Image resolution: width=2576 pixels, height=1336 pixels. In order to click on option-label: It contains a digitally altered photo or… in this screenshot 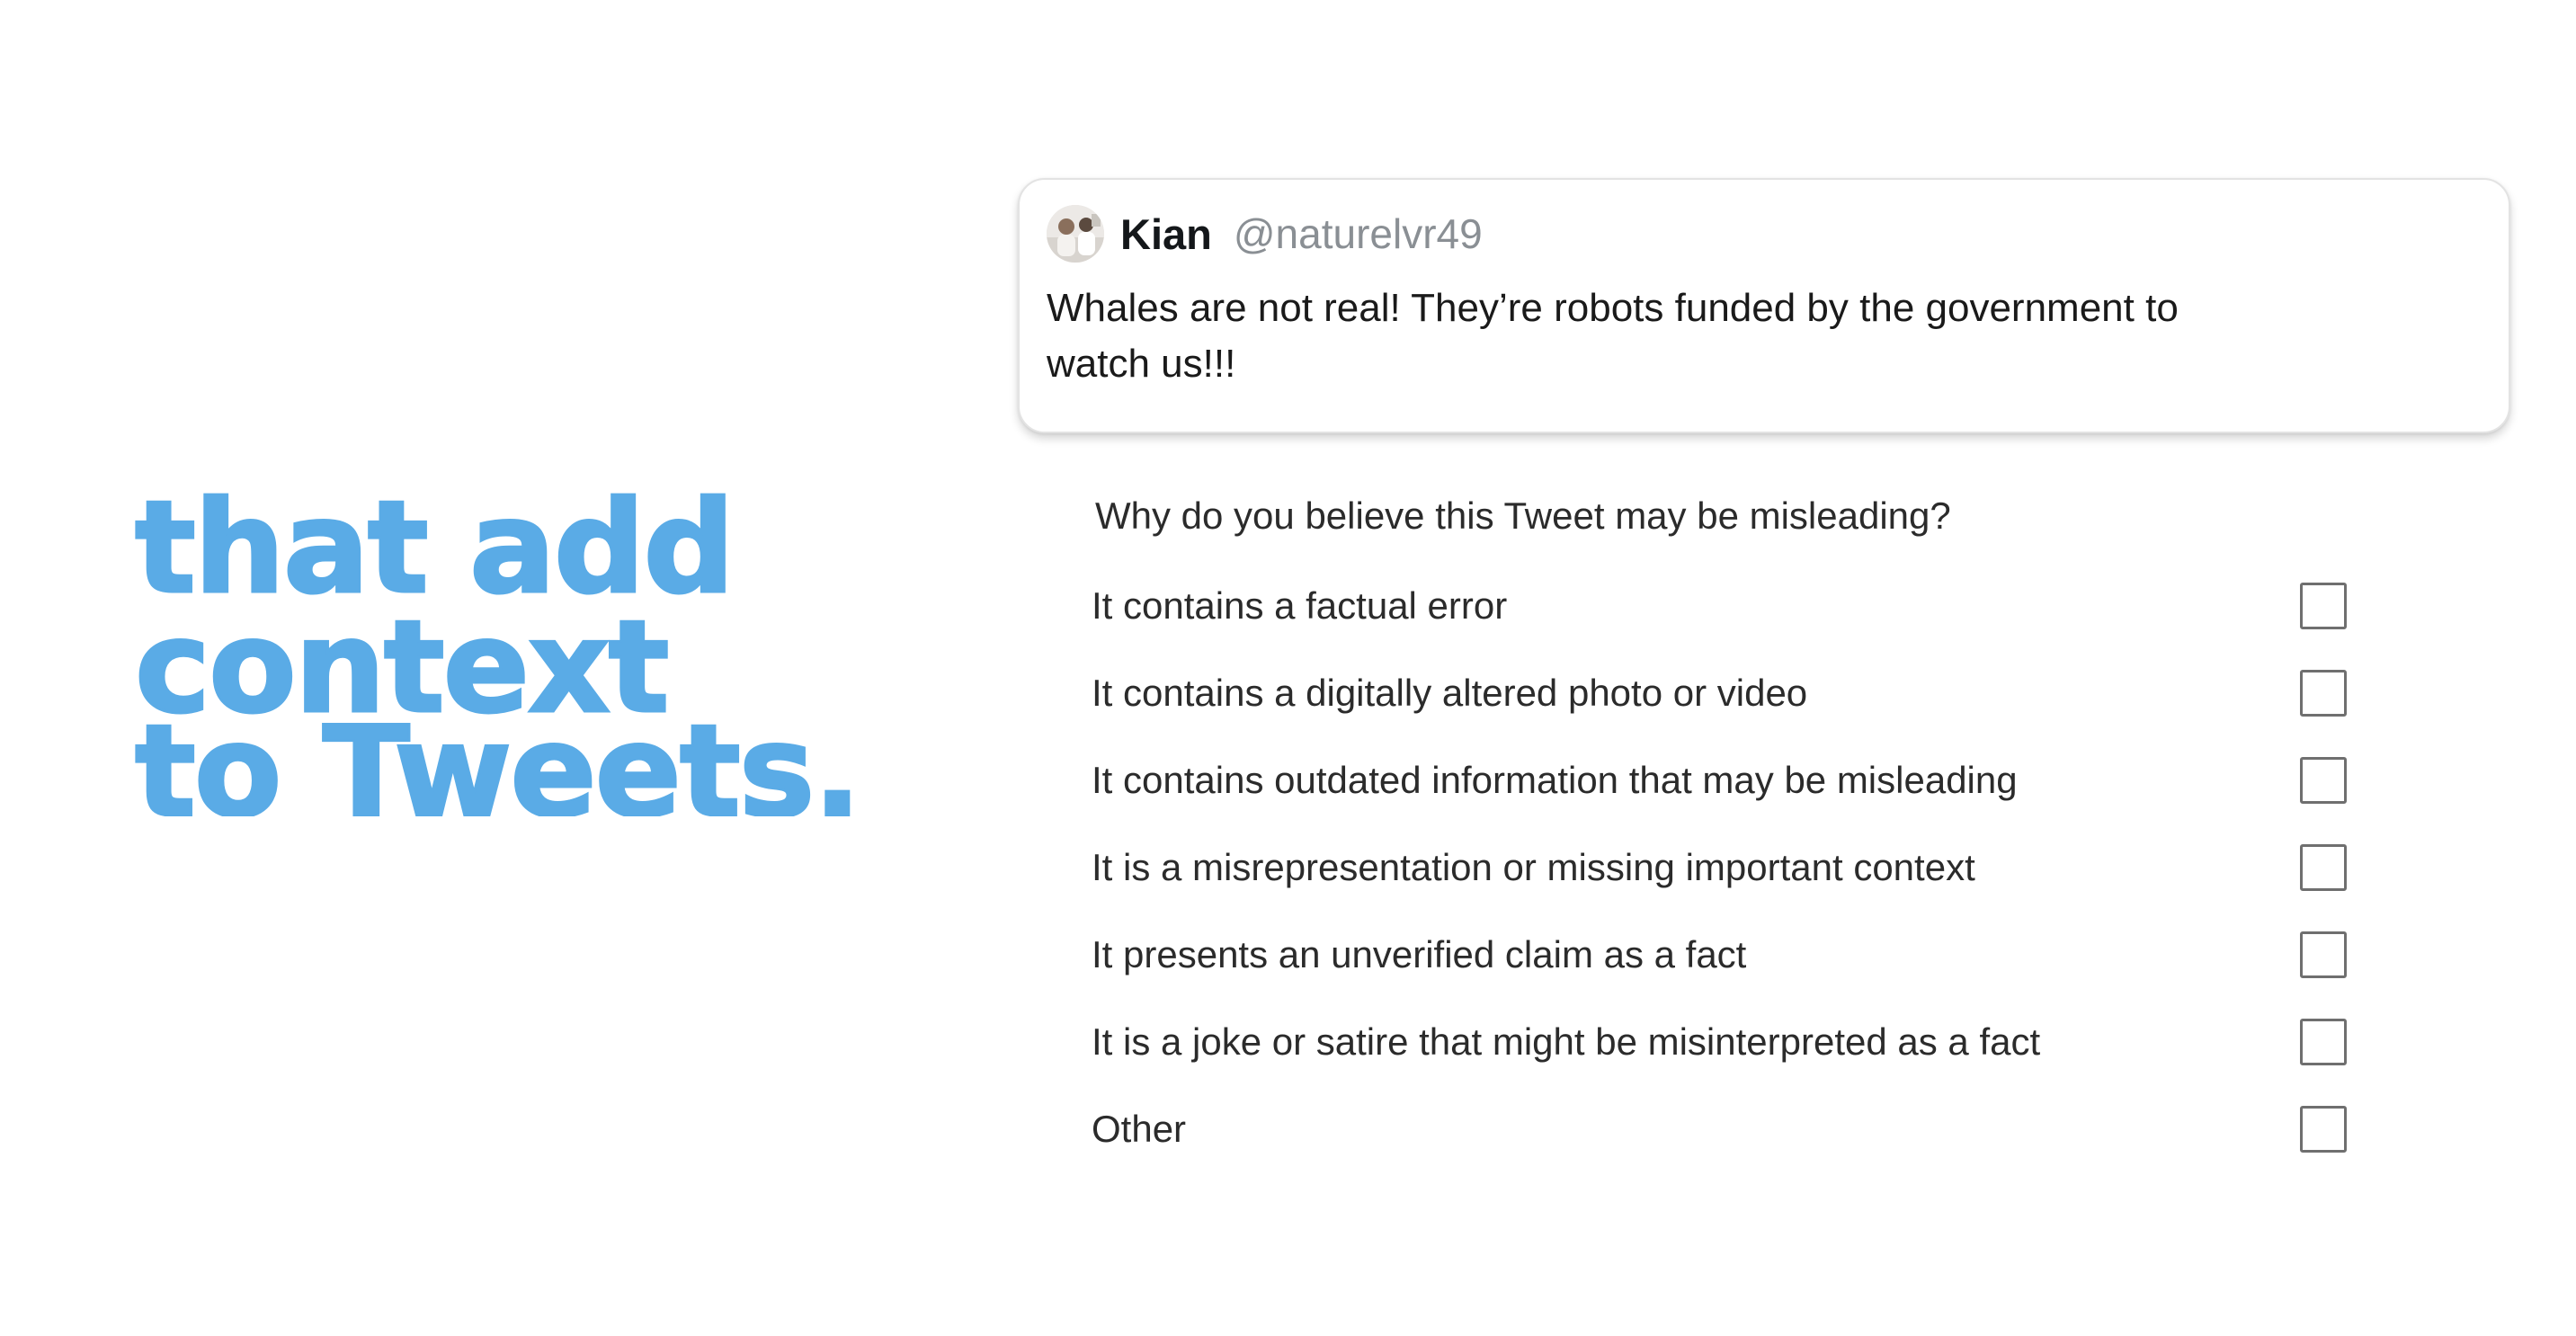, I will do `click(1450, 692)`.